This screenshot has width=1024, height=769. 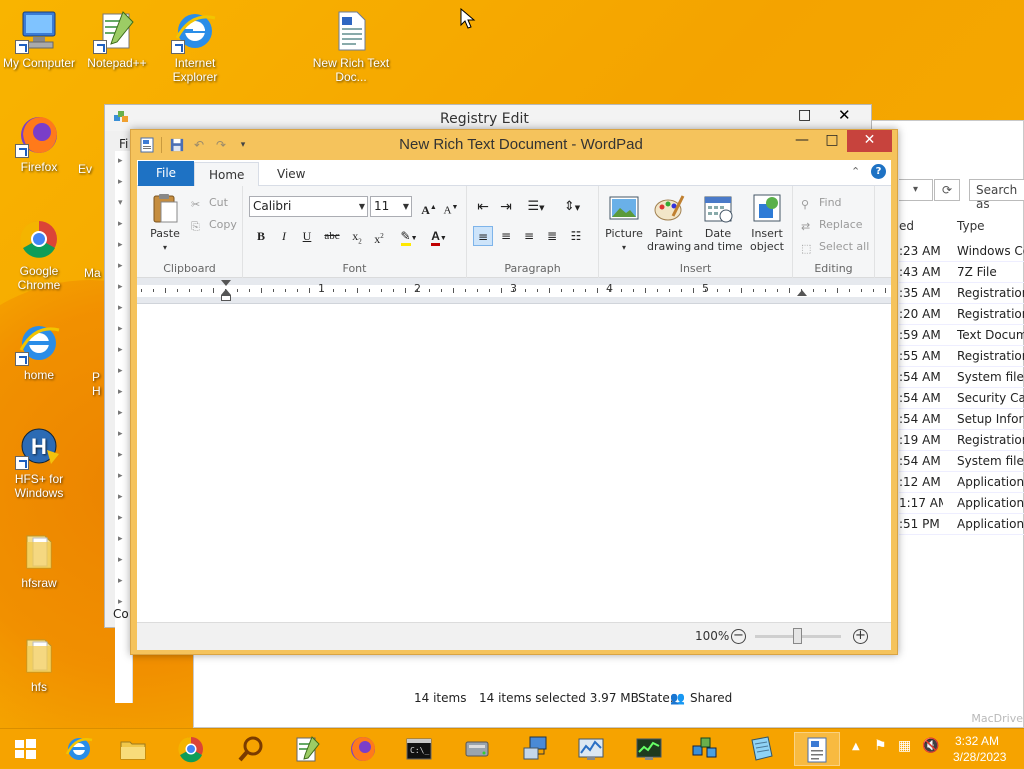 I want to click on table-row: :43 AM 7Z File, so click(x=961, y=272).